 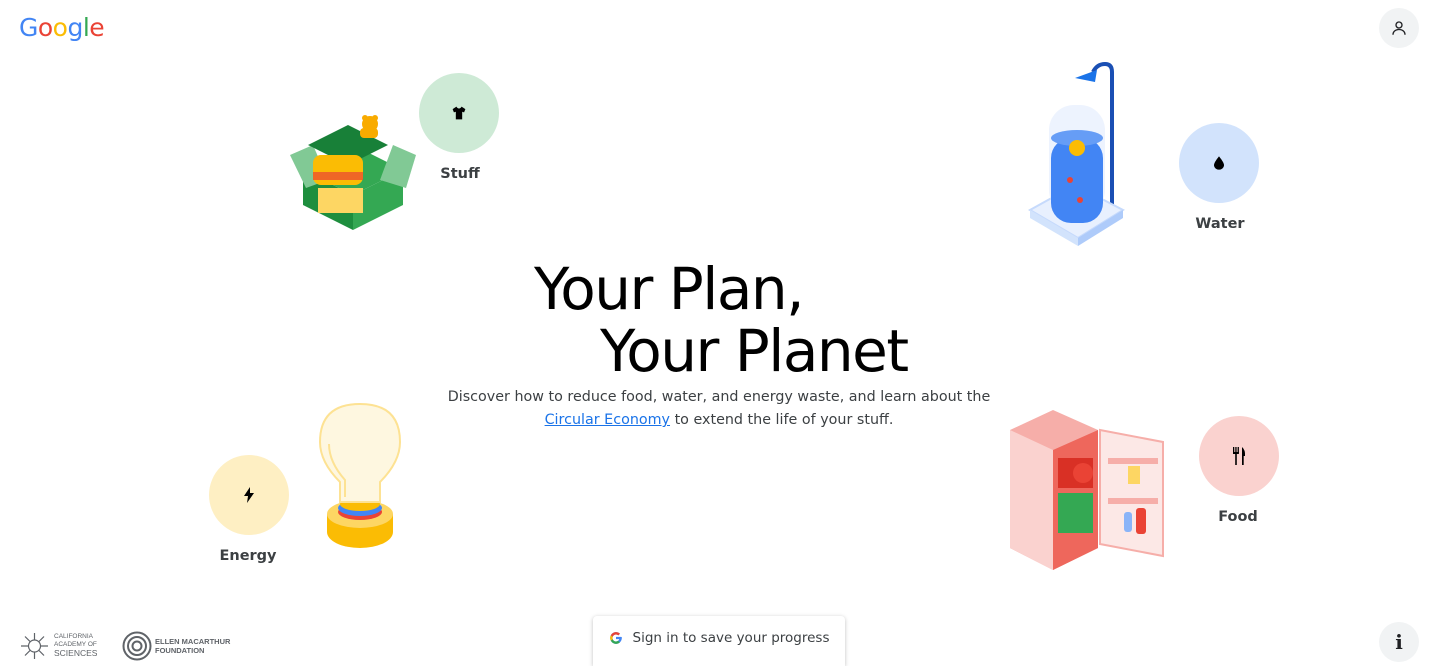 I want to click on food-category-button, so click(x=1239, y=456).